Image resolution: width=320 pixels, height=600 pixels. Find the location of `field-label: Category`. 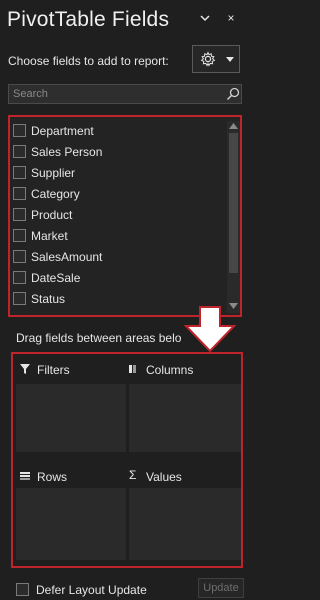

field-label: Category is located at coordinates (55, 194).